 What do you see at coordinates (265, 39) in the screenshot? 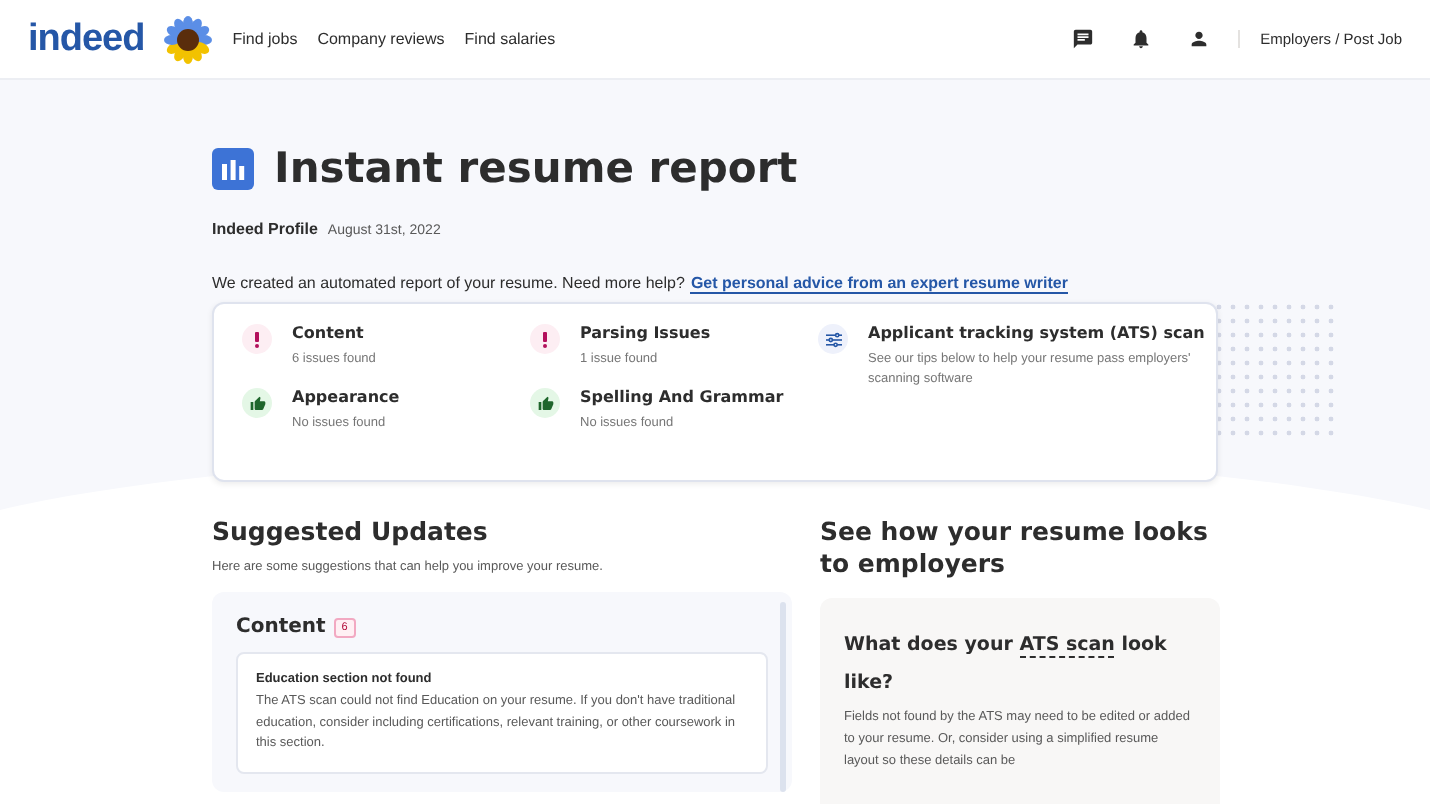
I see `nav-link: Find jobs` at bounding box center [265, 39].